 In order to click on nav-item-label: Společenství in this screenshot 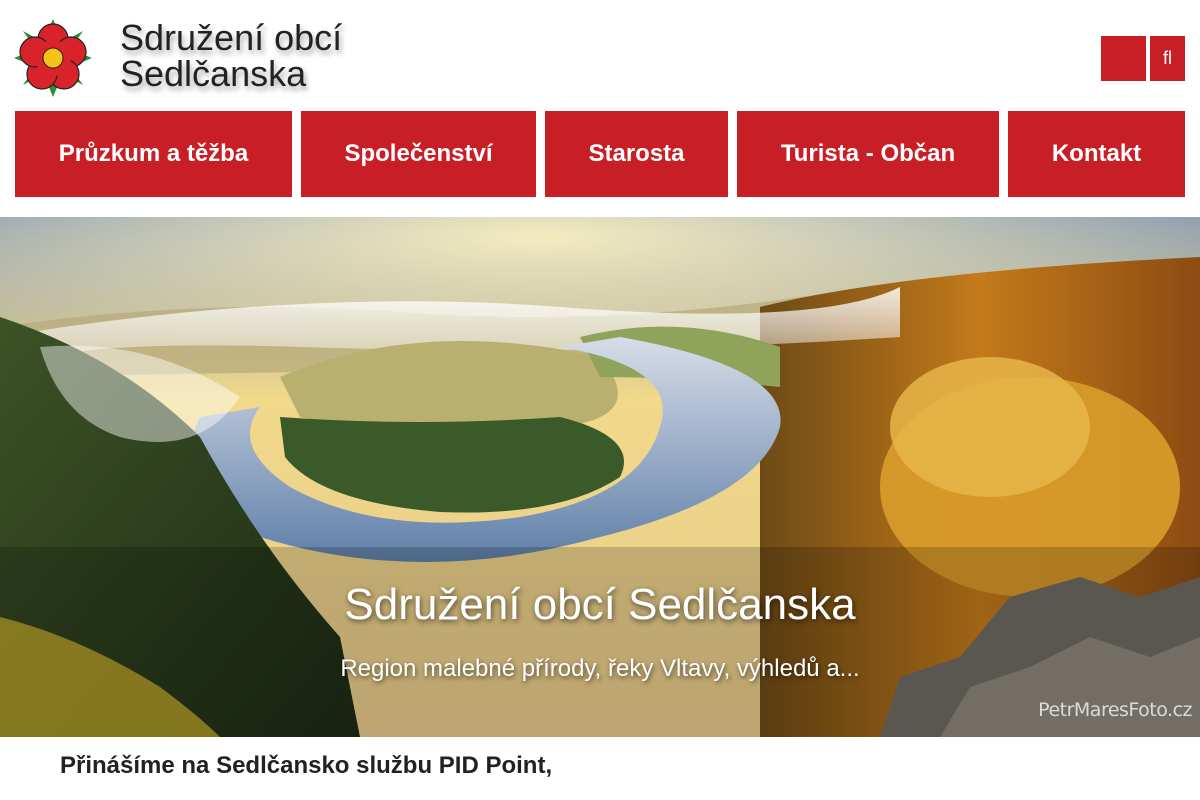, I will do `click(418, 153)`.